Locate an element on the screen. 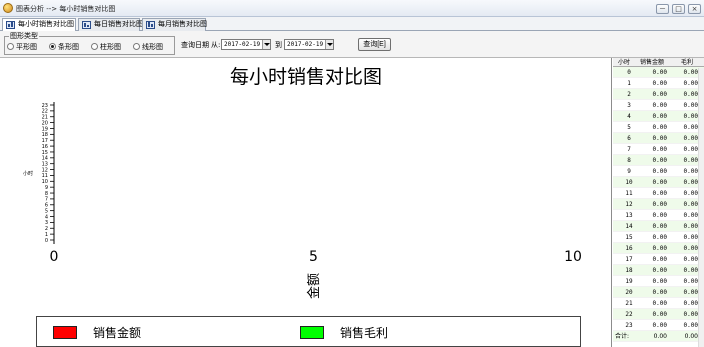 This screenshot has height=347, width=704. x-tick-label: 0 is located at coordinates (54, 257).